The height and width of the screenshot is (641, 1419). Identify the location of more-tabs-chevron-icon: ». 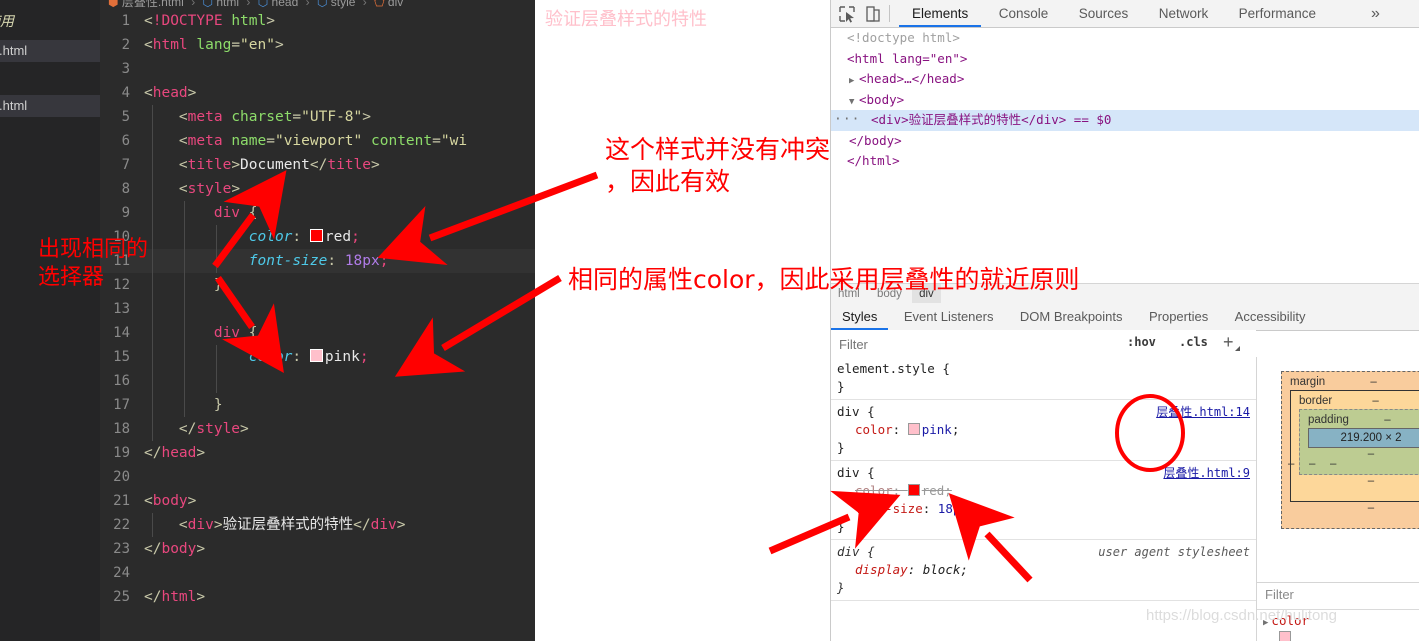
(1375, 13).